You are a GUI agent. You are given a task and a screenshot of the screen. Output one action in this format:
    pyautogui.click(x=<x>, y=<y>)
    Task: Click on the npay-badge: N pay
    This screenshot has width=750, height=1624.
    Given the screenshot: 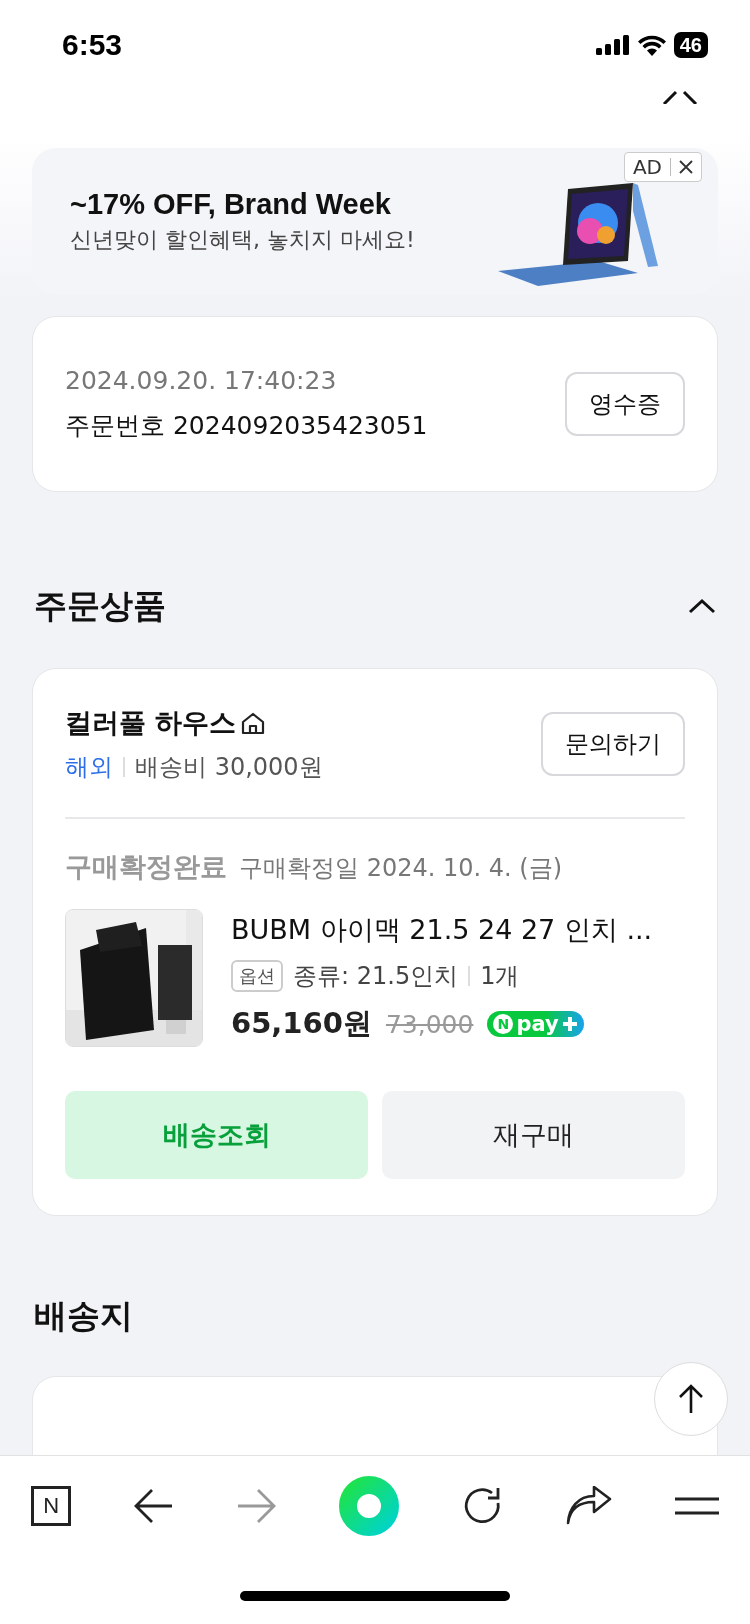 What is the action you would take?
    pyautogui.click(x=535, y=1024)
    